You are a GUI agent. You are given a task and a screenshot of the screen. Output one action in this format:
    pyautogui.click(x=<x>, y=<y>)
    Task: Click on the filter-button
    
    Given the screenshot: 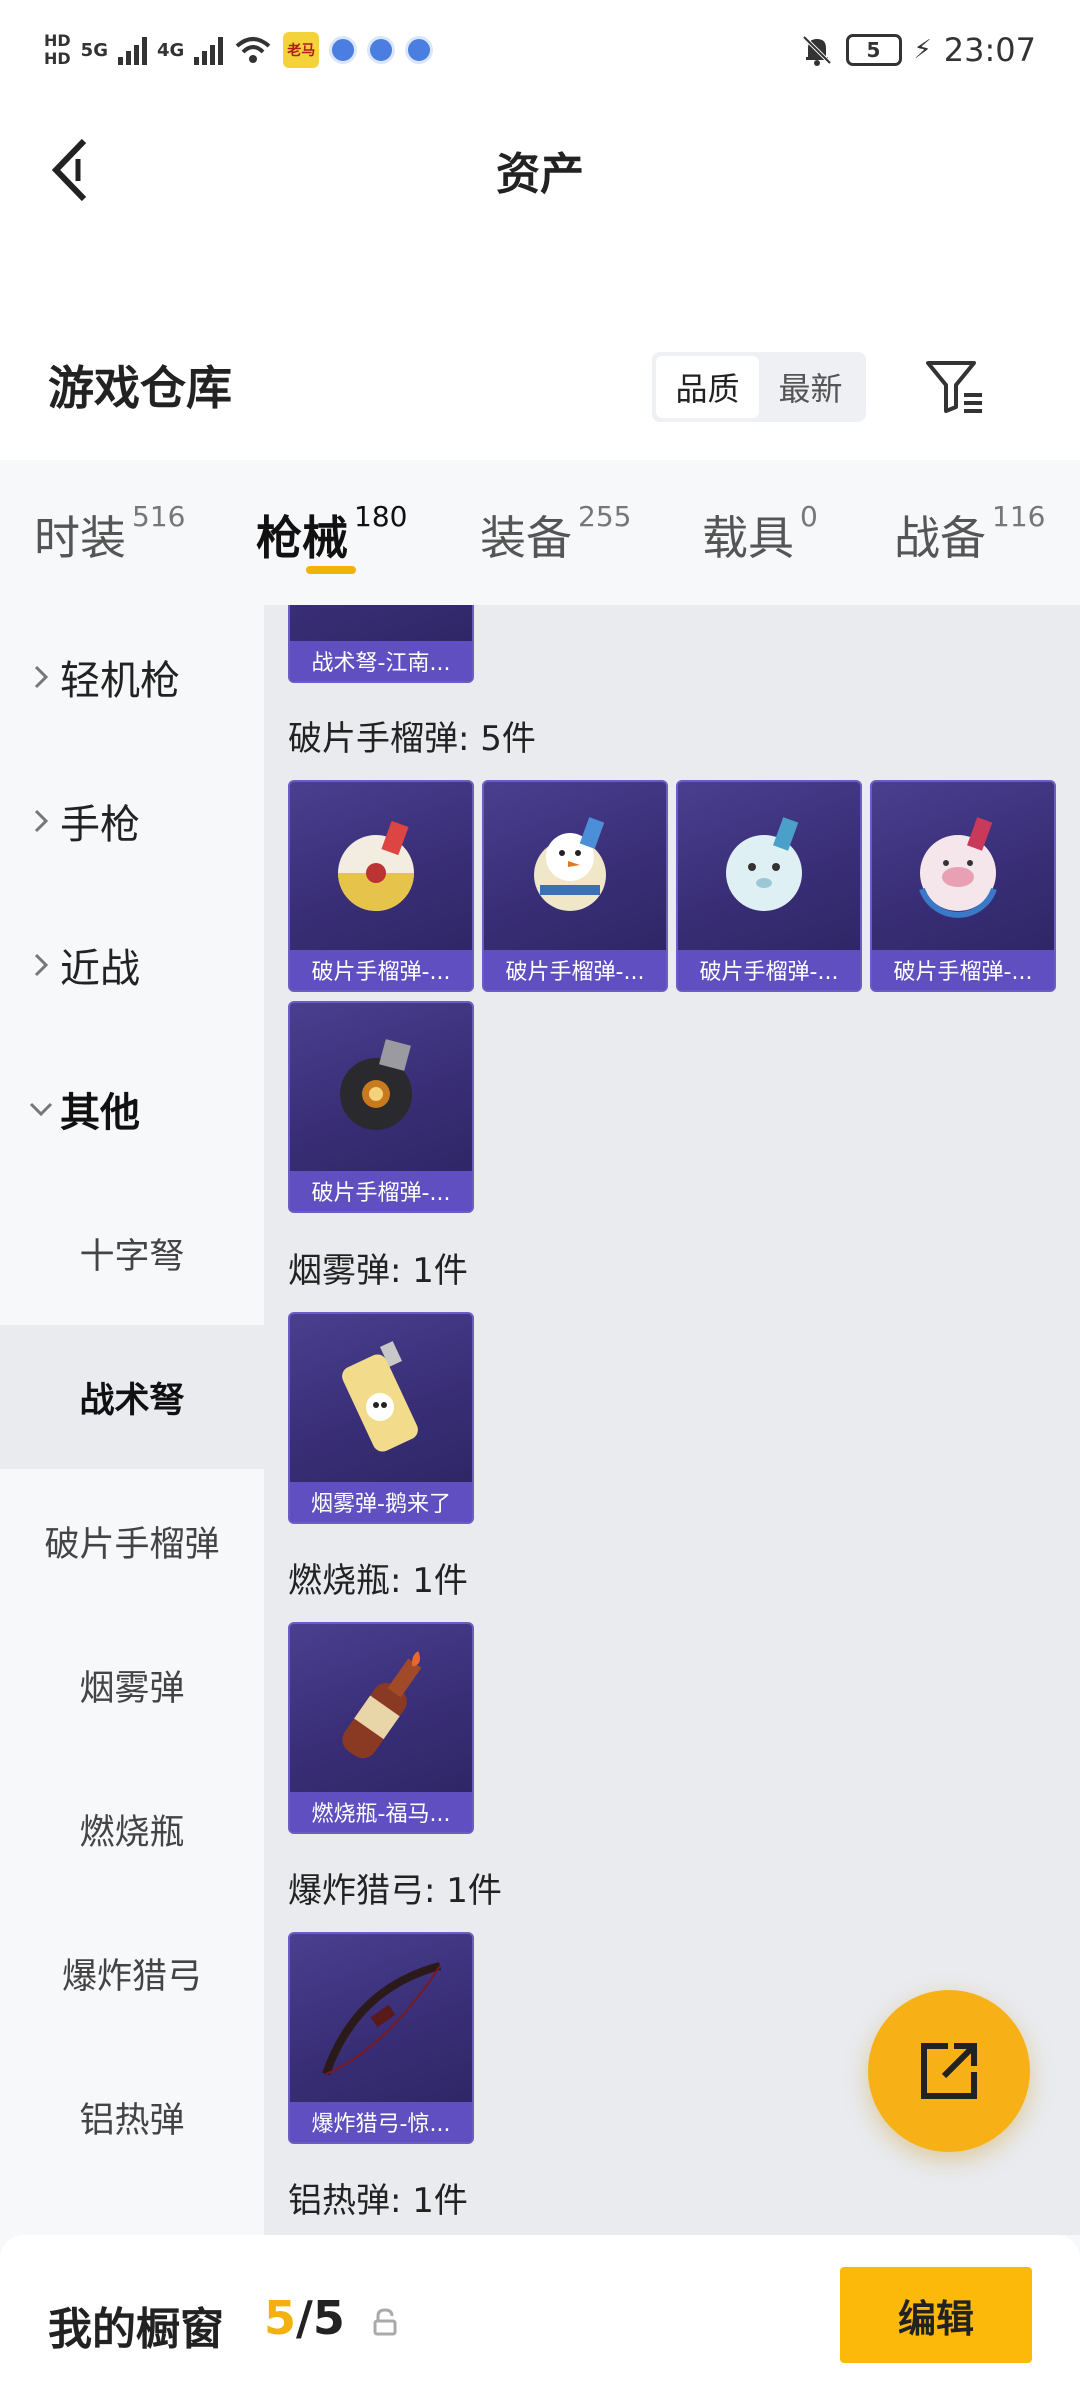 What is the action you would take?
    pyautogui.click(x=955, y=387)
    